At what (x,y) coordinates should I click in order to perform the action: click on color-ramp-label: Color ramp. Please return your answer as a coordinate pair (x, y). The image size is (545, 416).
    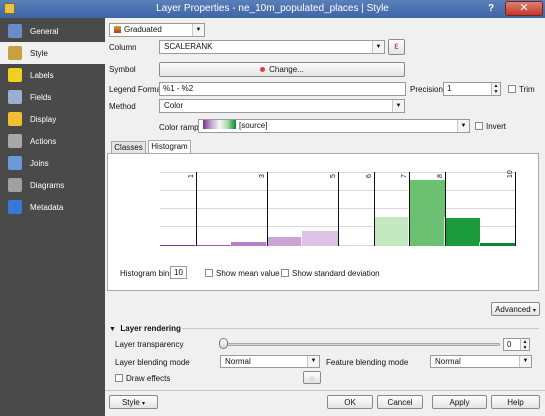
    Looking at the image, I should click on (179, 127).